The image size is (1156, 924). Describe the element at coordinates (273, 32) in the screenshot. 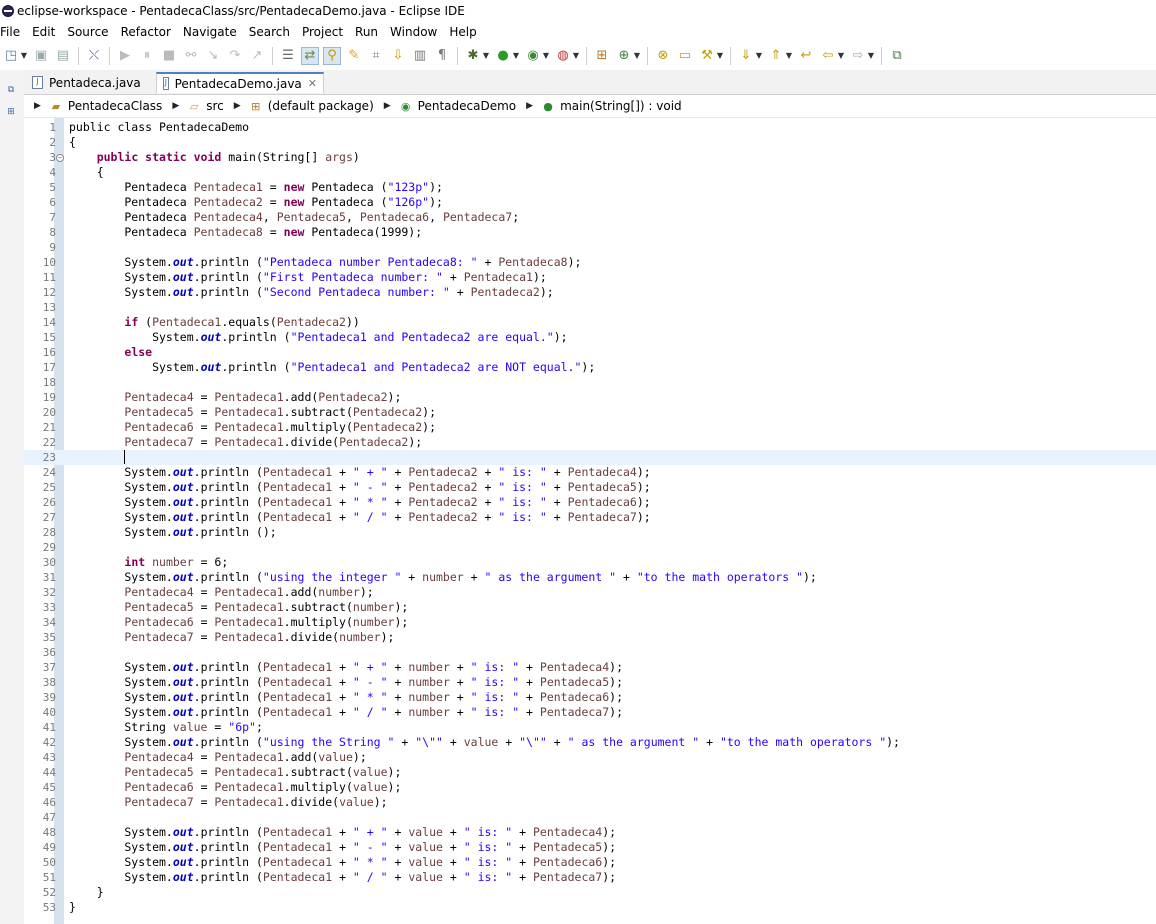

I see `menu-search: Search` at that location.